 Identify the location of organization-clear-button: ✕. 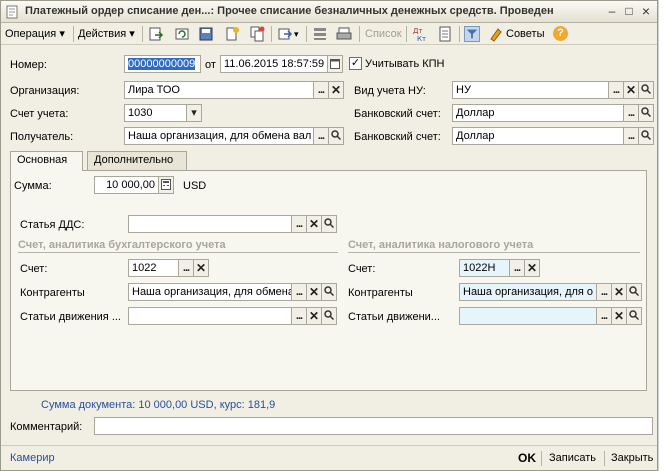
(336, 90).